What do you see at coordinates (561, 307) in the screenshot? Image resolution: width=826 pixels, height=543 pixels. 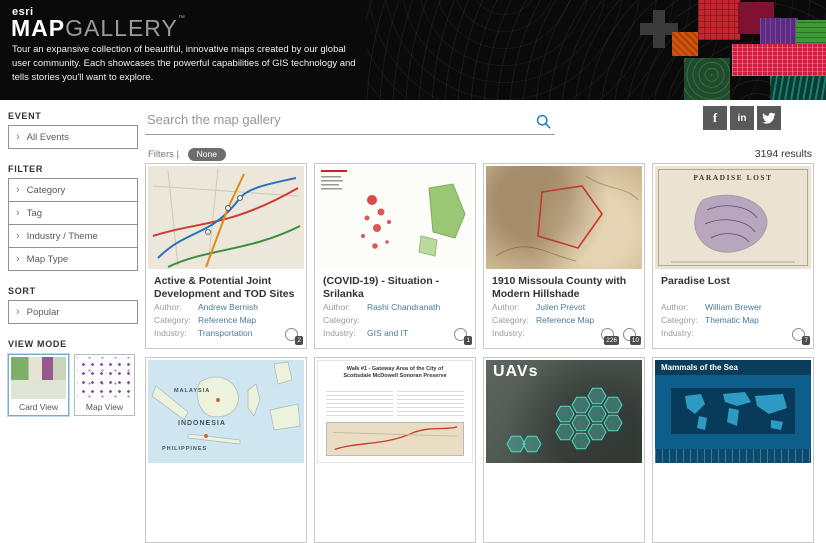 I see `card-author: Julien Prevot` at bounding box center [561, 307].